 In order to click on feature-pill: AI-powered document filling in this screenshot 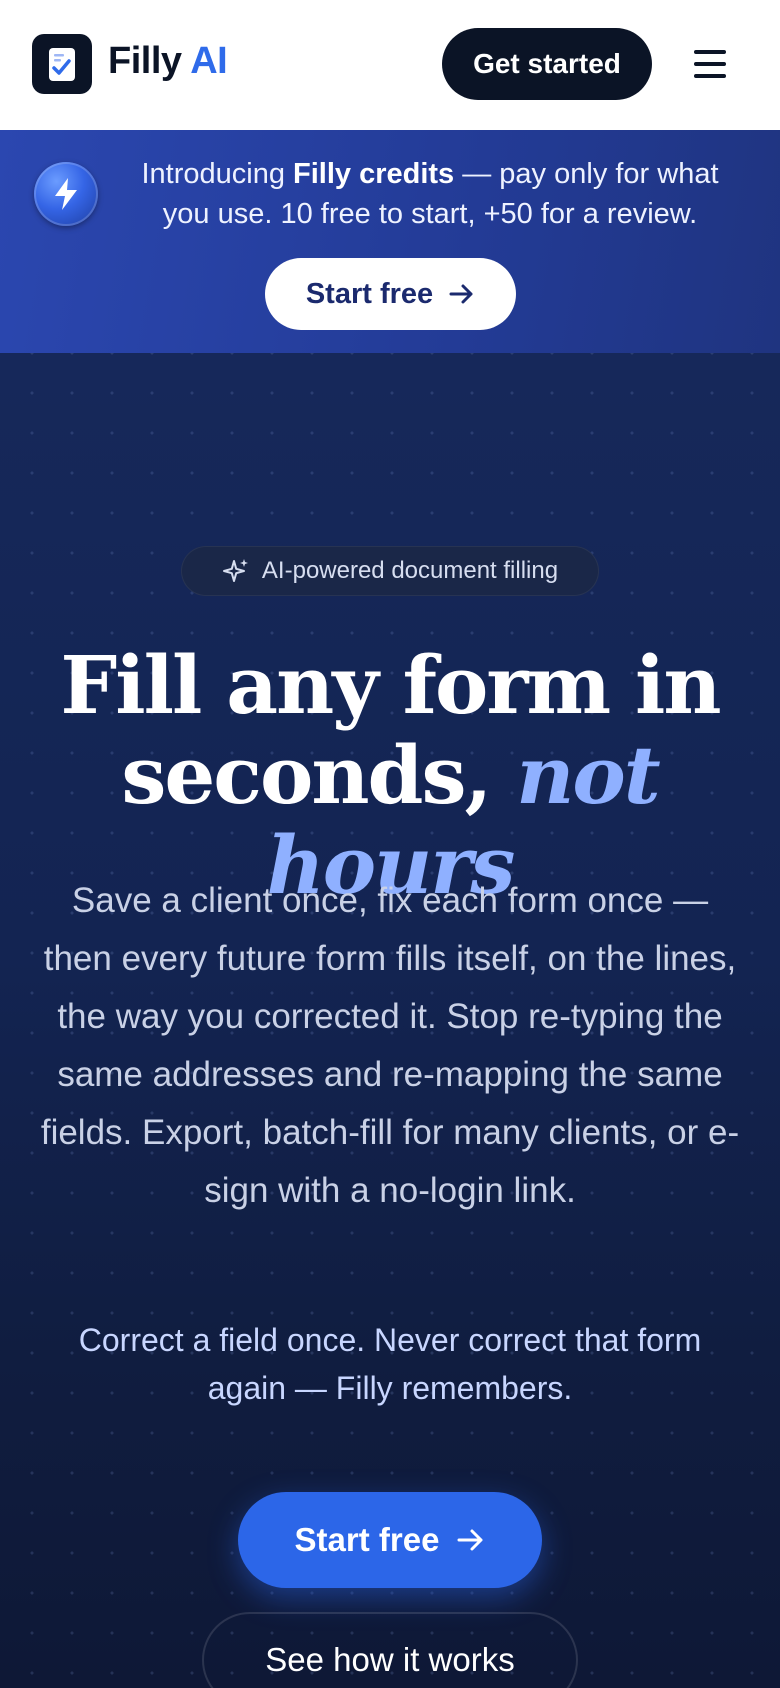, I will do `click(390, 571)`.